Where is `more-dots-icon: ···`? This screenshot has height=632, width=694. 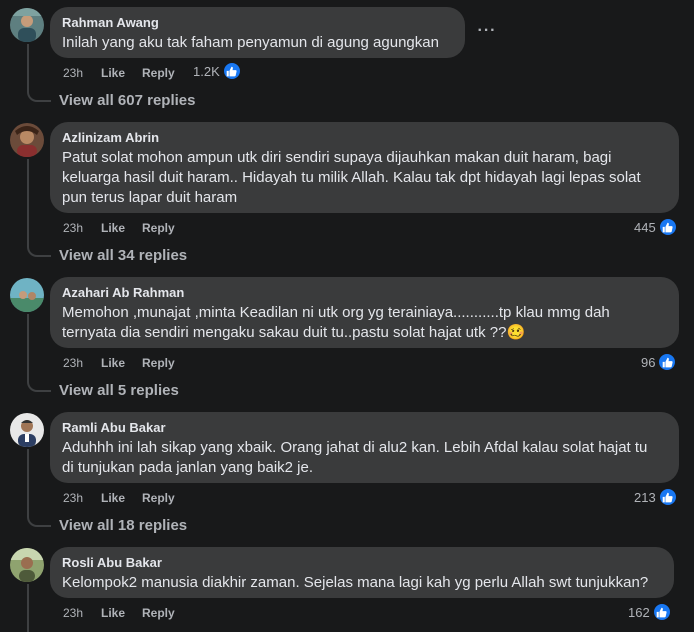 more-dots-icon: ··· is located at coordinates (487, 30).